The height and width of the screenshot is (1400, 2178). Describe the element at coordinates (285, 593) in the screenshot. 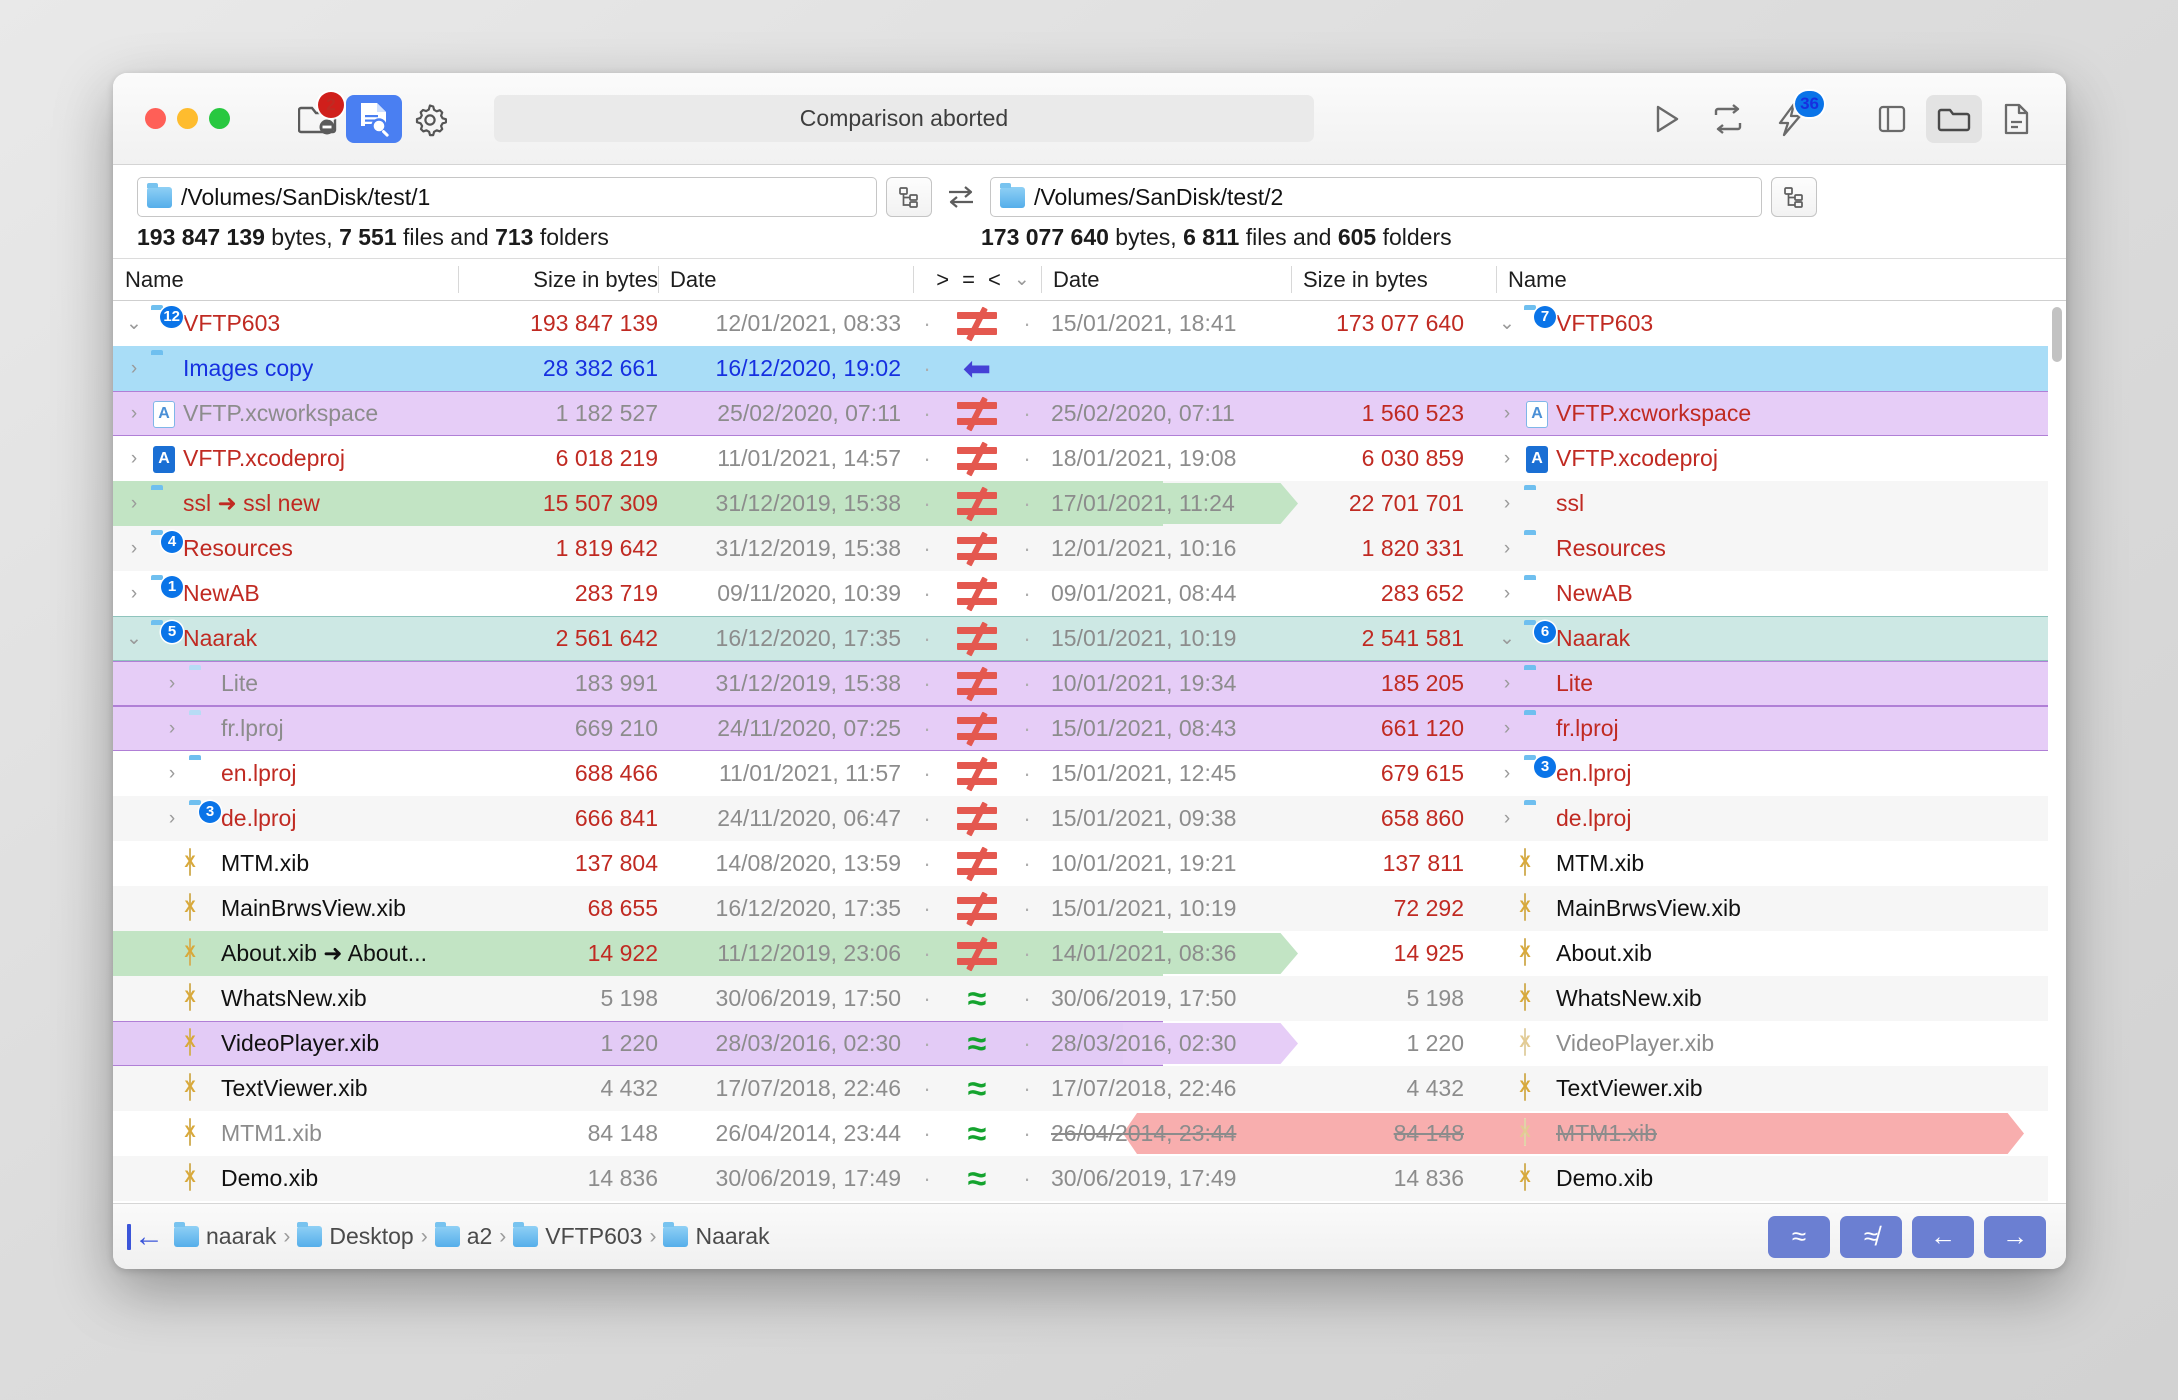

I see `row-name-left-cell: › 1 NewAB` at that location.